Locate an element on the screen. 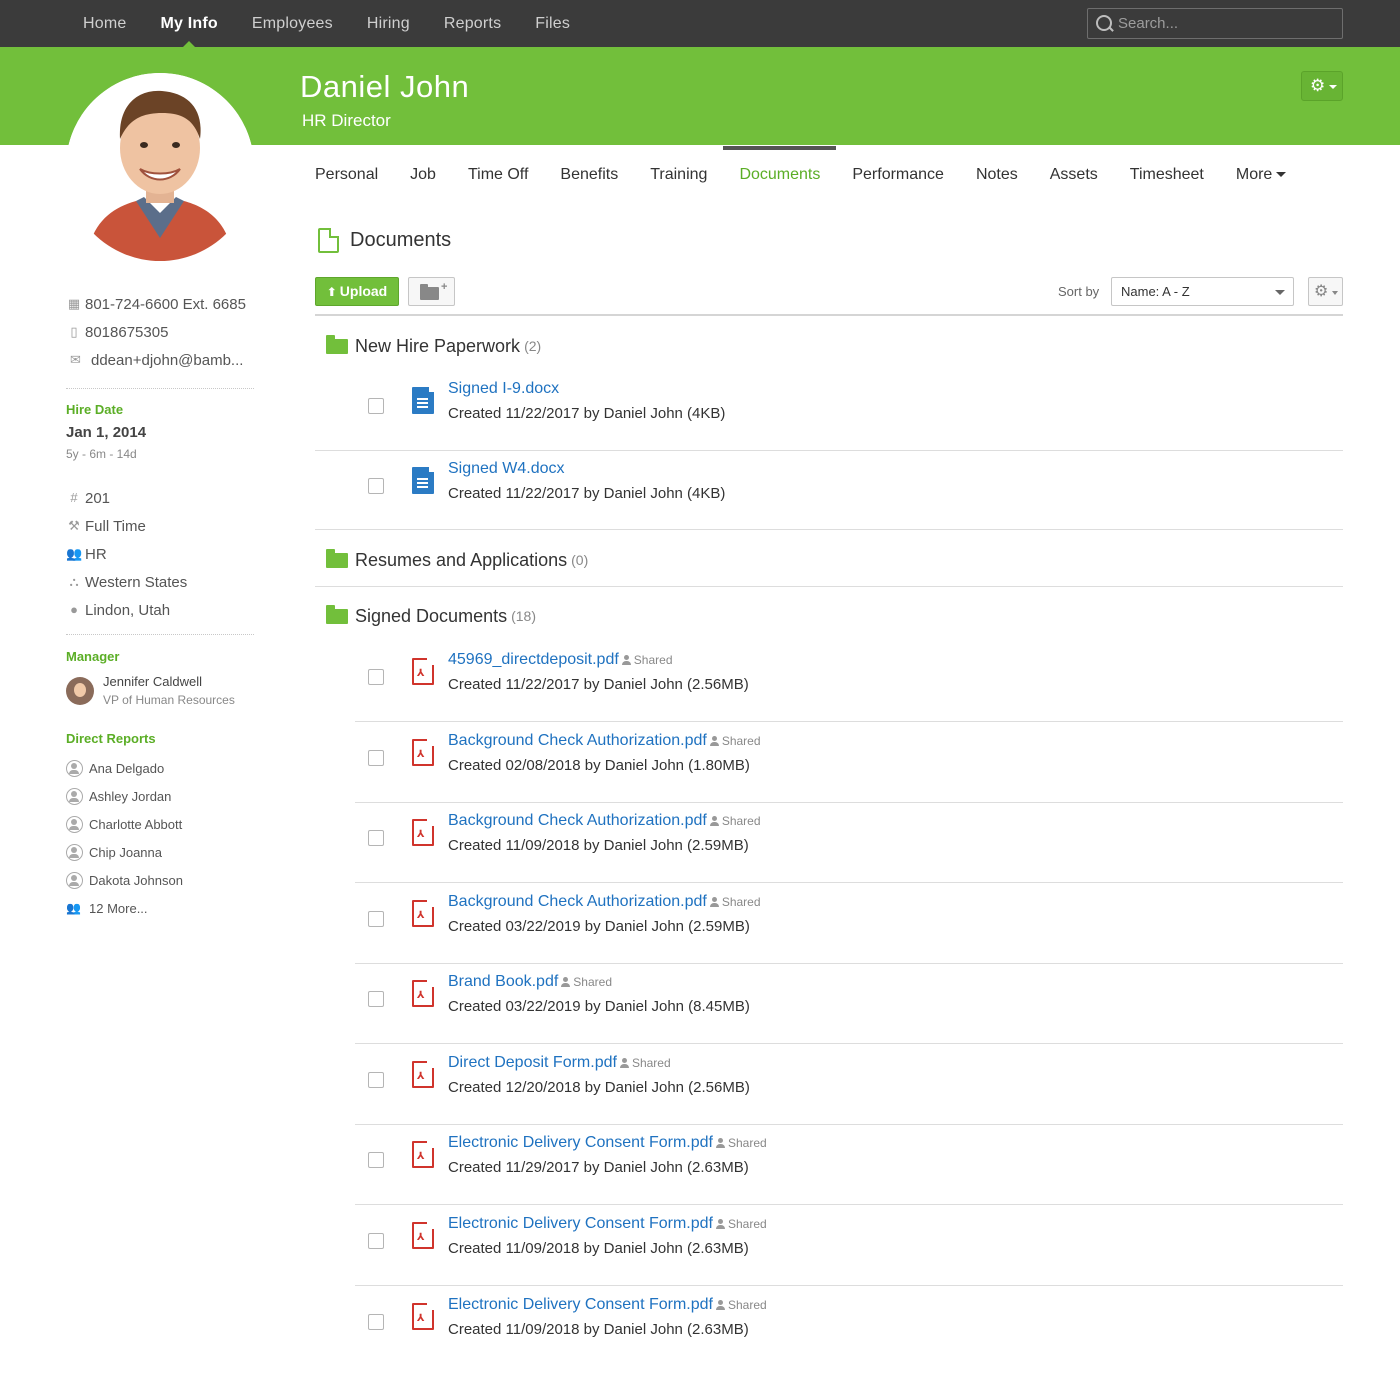 The image size is (1400, 1375). new-folder-button: + is located at coordinates (431, 291).